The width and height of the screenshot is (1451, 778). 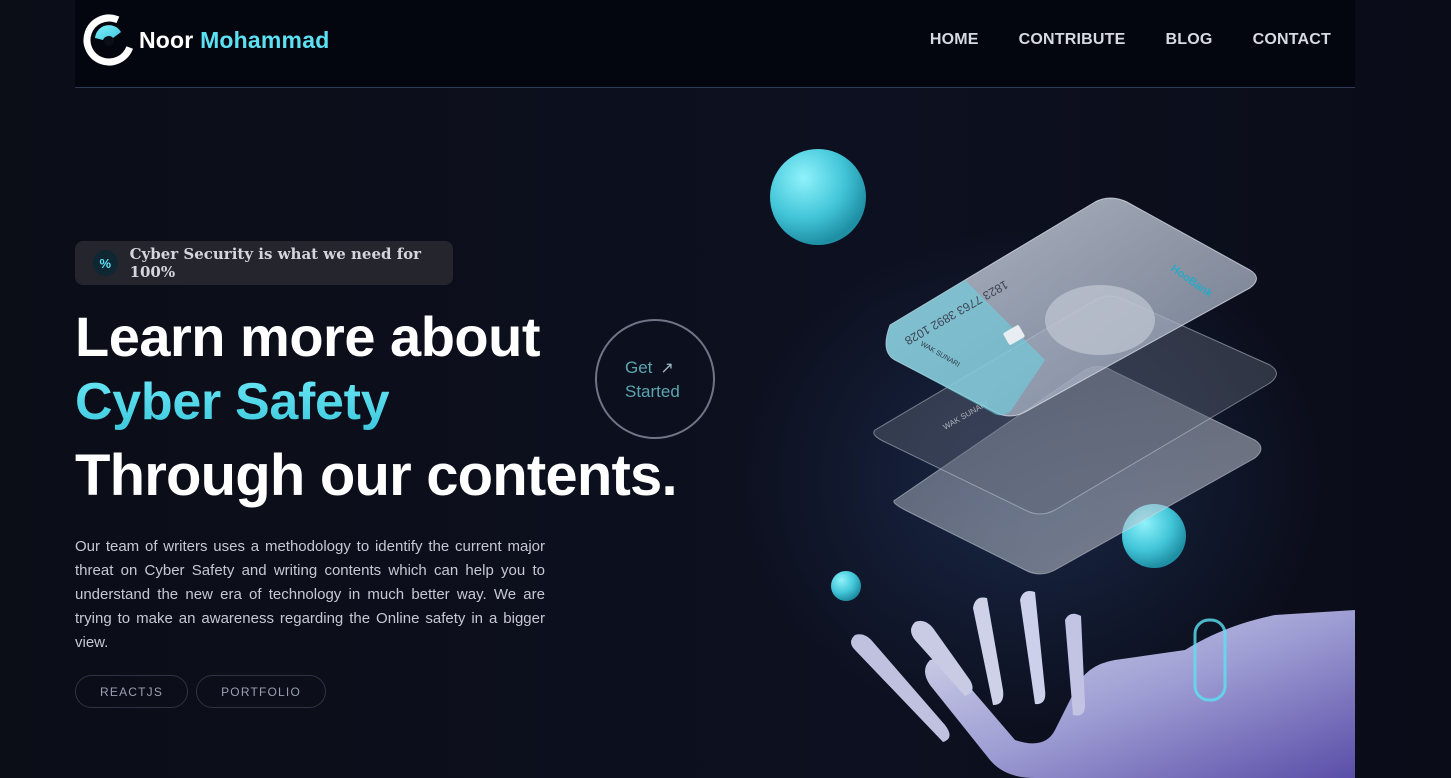 I want to click on get-started-button: Get ↗ Started, so click(x=655, y=379).